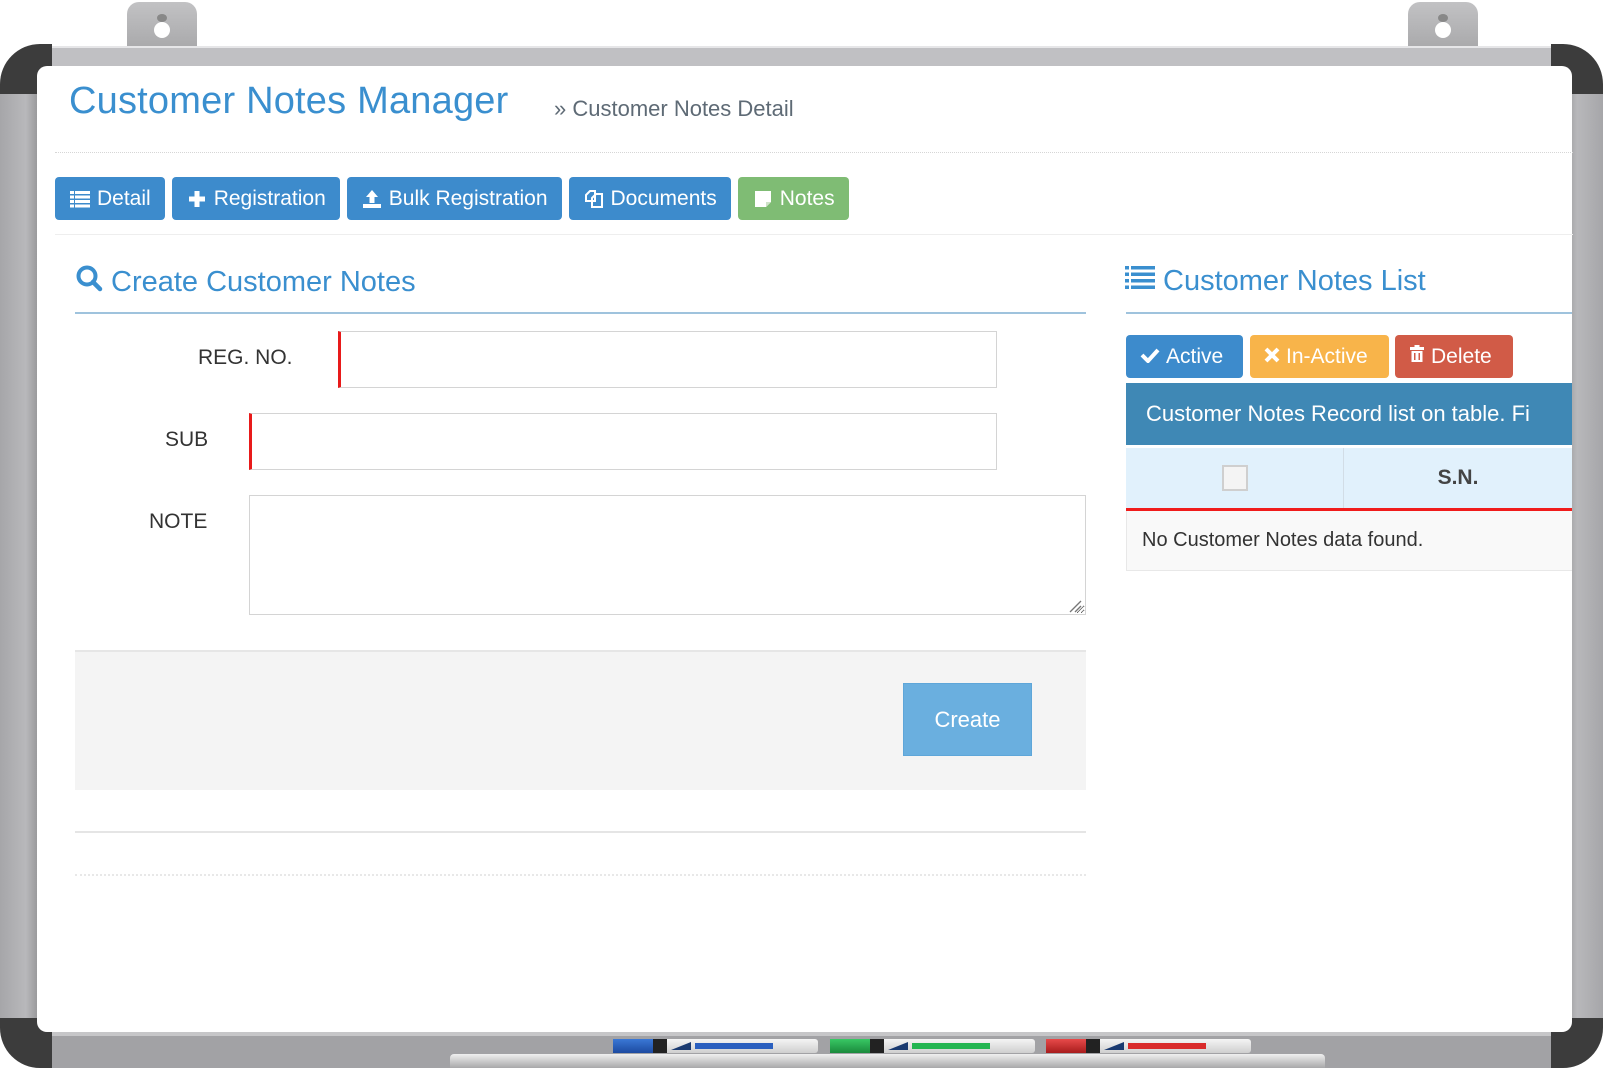  I want to click on tab-notes: Notes, so click(793, 198).